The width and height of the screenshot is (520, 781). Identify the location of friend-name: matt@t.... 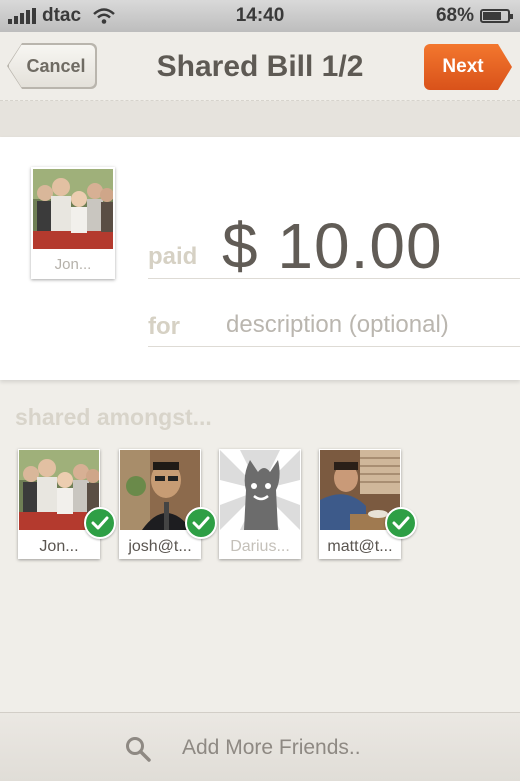
(360, 546).